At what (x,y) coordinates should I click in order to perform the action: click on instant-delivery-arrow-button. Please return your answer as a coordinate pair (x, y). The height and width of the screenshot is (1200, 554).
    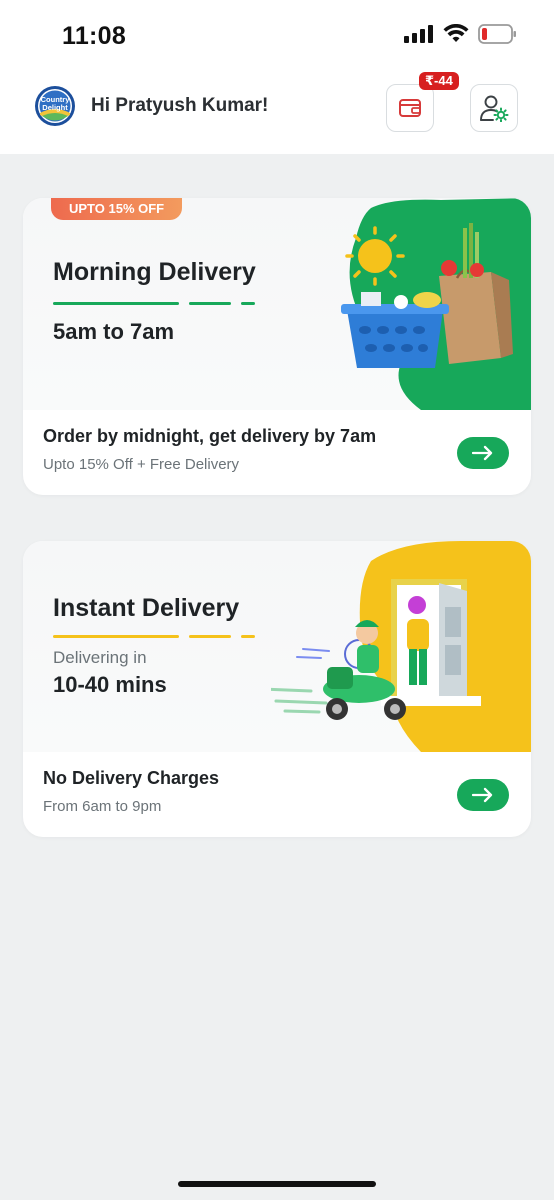
    Looking at the image, I should click on (483, 795).